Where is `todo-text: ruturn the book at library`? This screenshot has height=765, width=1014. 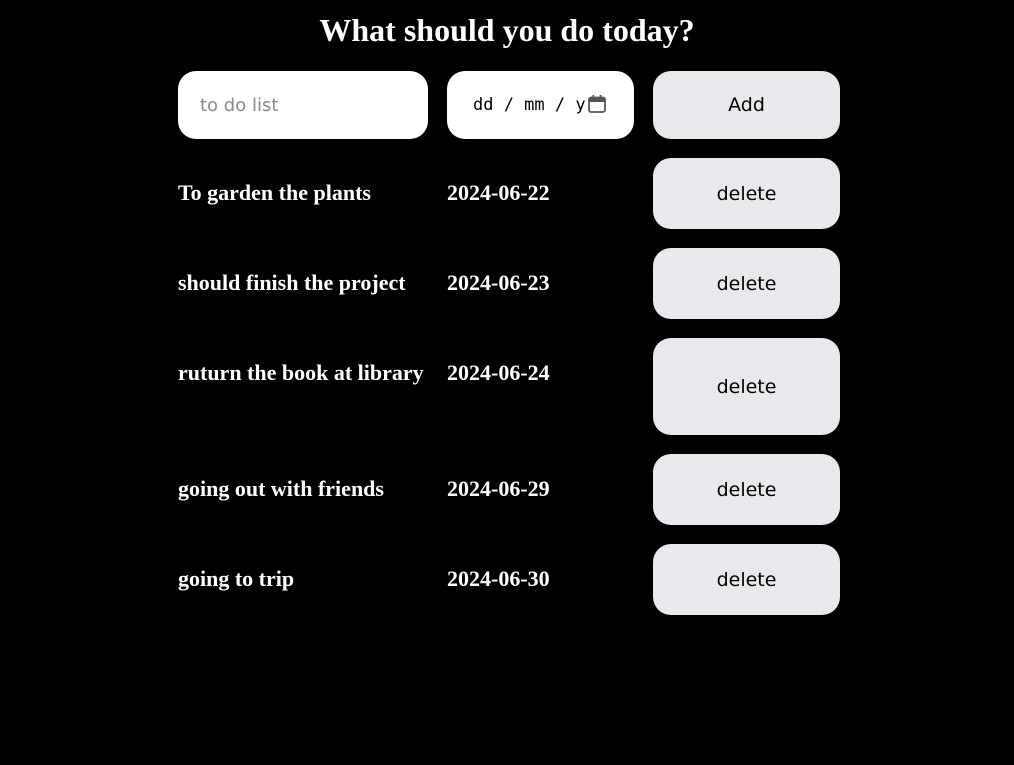
todo-text: ruturn the book at library is located at coordinates (301, 372).